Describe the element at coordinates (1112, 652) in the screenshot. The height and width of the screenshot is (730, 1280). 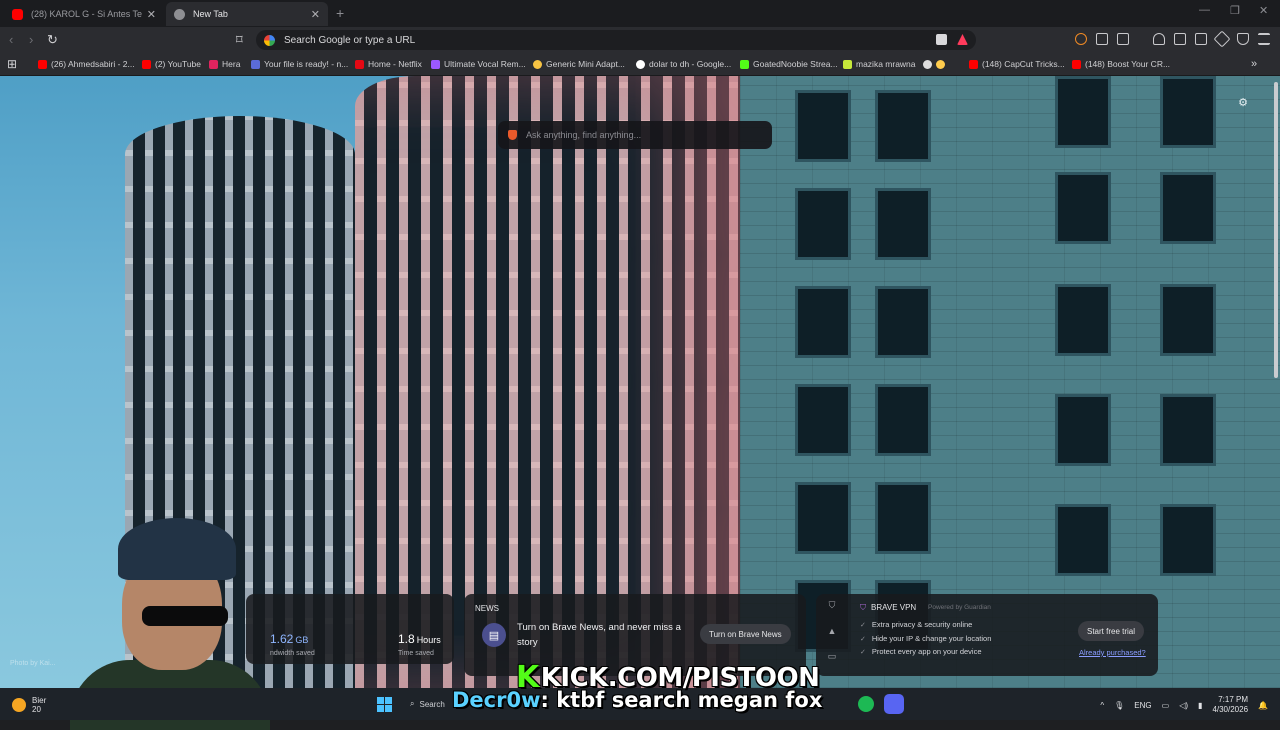
I see `already-purchased-link: Already purchased?` at that location.